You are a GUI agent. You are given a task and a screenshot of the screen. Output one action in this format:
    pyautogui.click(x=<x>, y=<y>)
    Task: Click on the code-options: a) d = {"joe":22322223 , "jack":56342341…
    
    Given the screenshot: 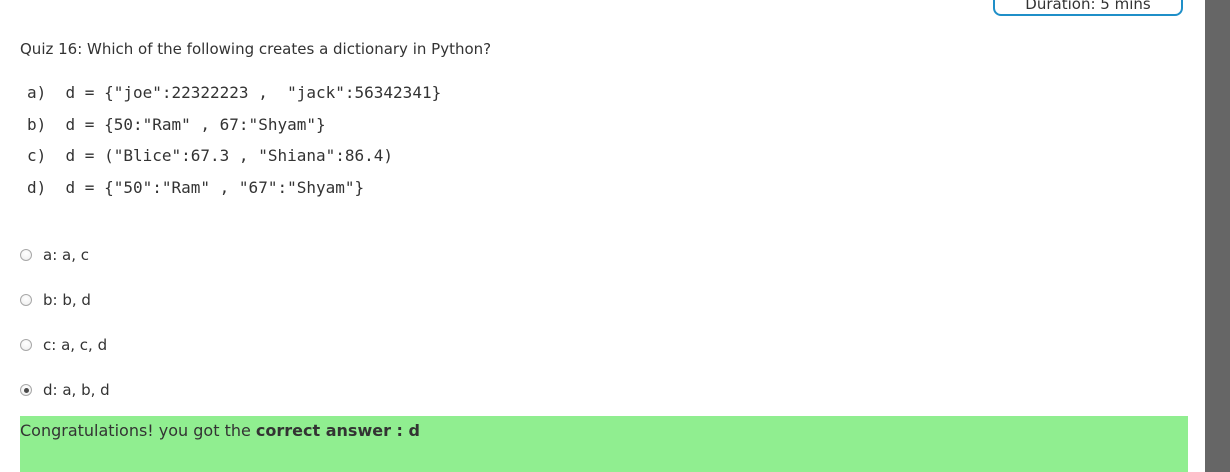 What is the action you would take?
    pyautogui.click(x=234, y=145)
    